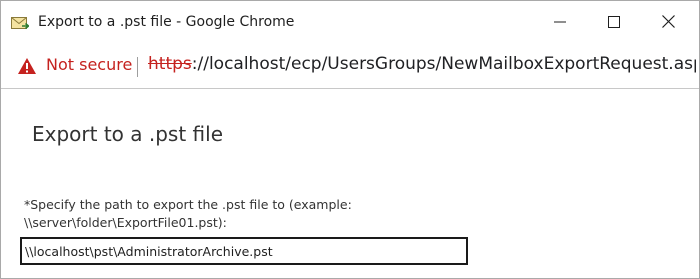 The height and width of the screenshot is (279, 700). What do you see at coordinates (137, 67) in the screenshot?
I see `address-divider` at bounding box center [137, 67].